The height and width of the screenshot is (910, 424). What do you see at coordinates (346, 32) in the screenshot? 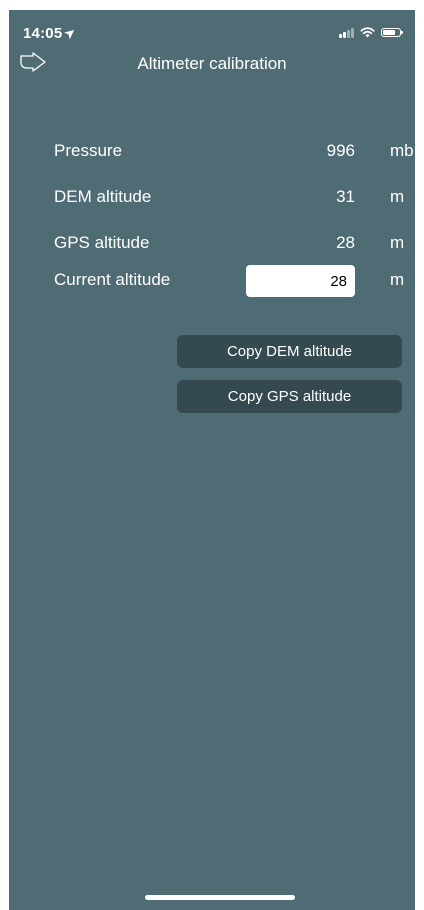
I see `cellular-signal-icon` at bounding box center [346, 32].